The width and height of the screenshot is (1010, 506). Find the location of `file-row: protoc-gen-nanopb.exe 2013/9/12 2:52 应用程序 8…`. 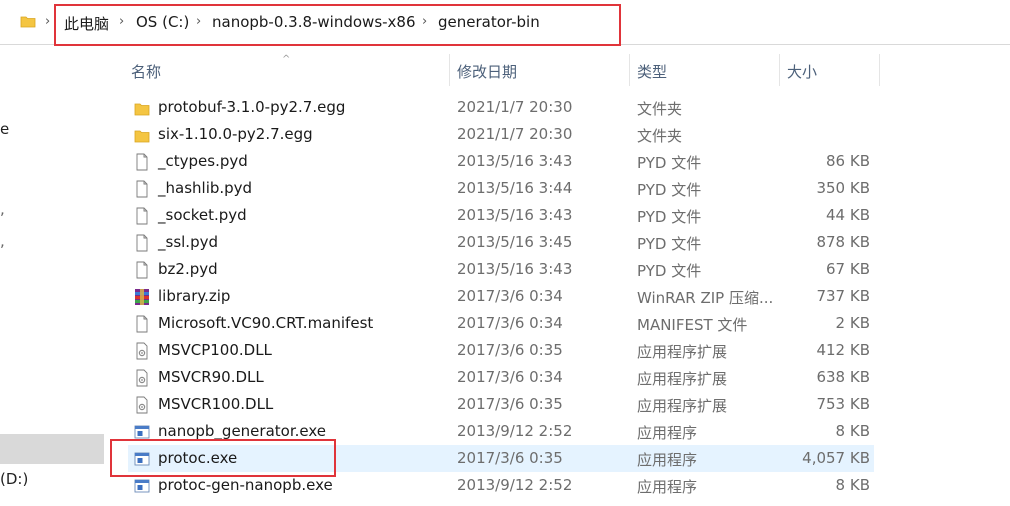

file-row: protoc-gen-nanopb.exe 2013/9/12 2:52 应用程序 8… is located at coordinates (501, 485).